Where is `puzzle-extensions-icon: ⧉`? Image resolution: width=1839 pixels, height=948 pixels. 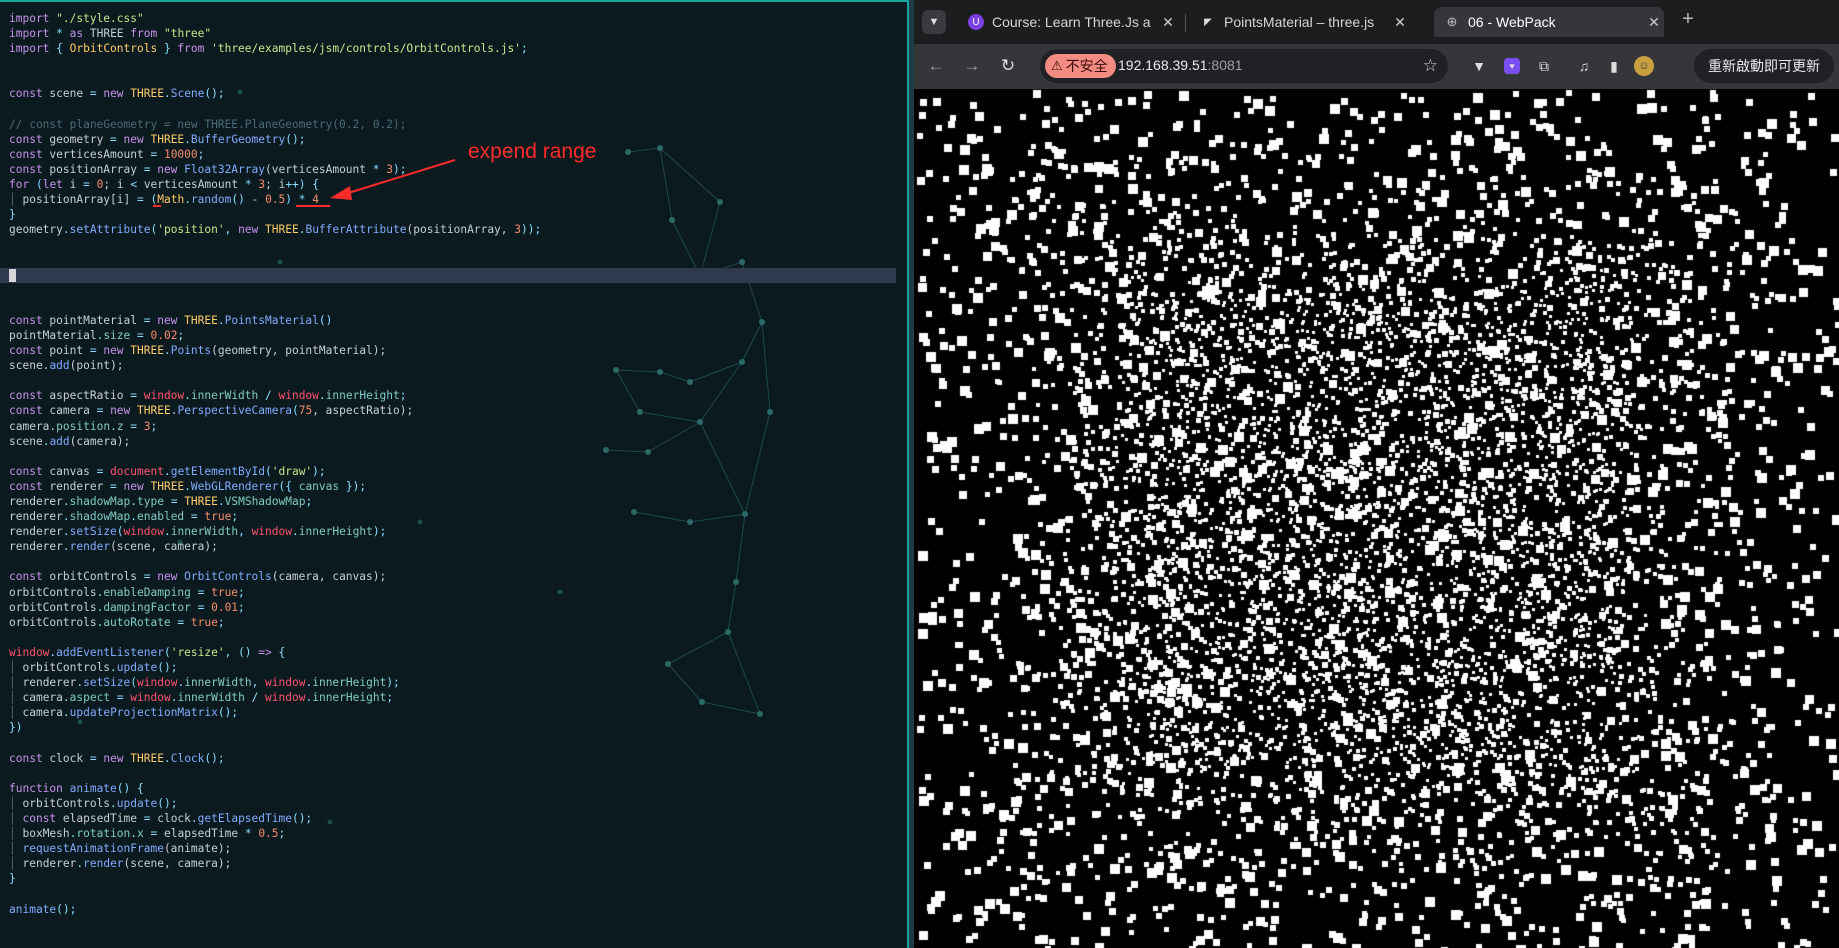
puzzle-extensions-icon: ⧉ is located at coordinates (1544, 66).